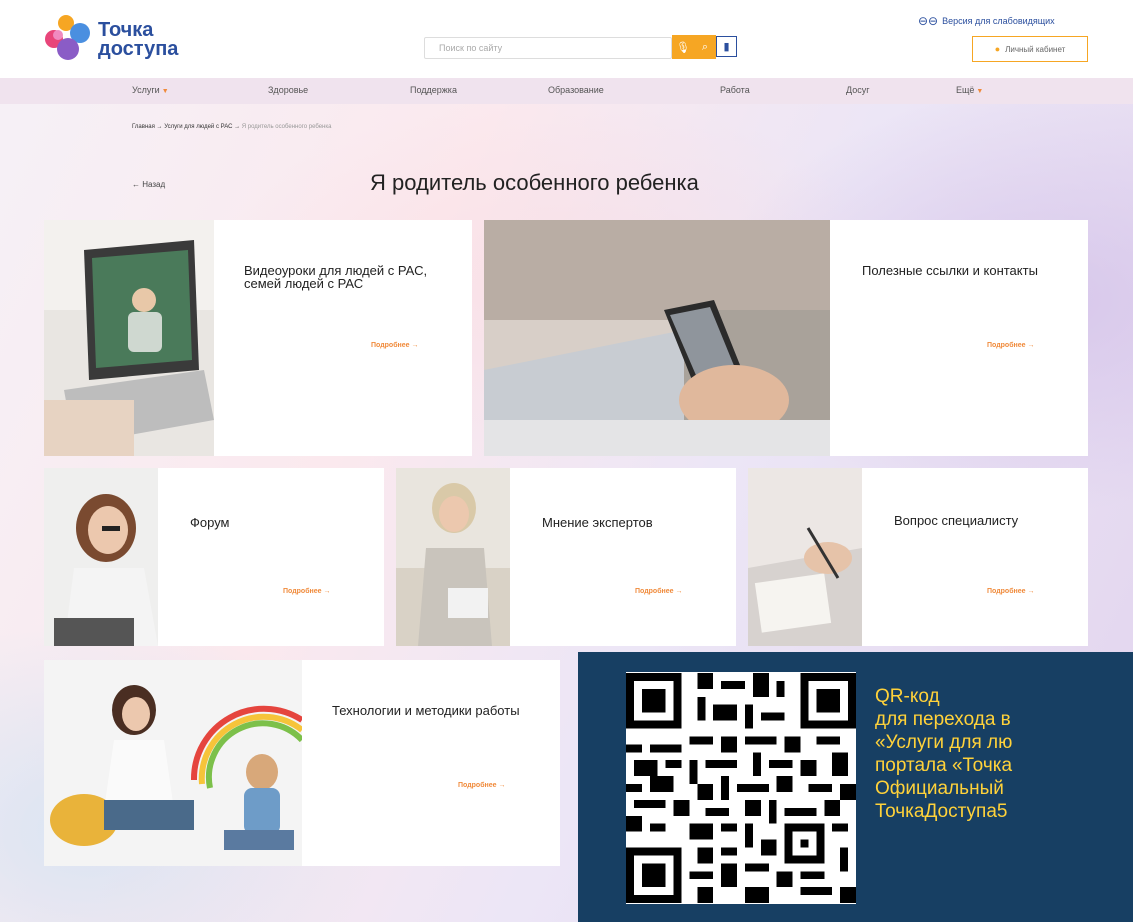  What do you see at coordinates (726, 46) in the screenshot?
I see `book-icon: ▮` at bounding box center [726, 46].